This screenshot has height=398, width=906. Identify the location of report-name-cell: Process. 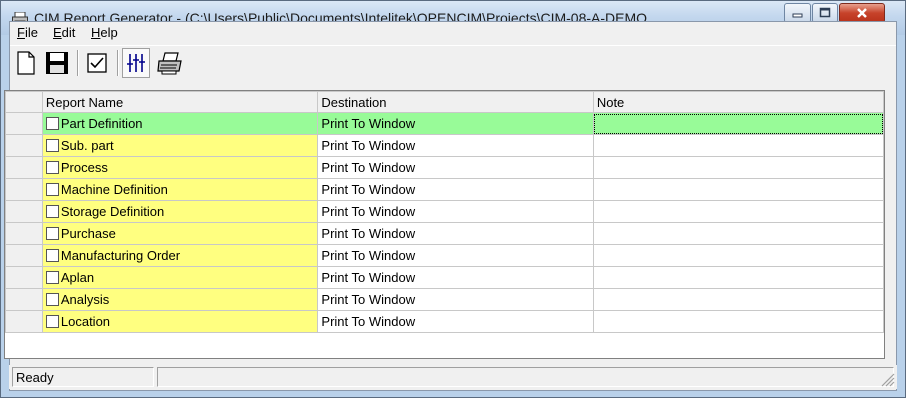
(180, 167).